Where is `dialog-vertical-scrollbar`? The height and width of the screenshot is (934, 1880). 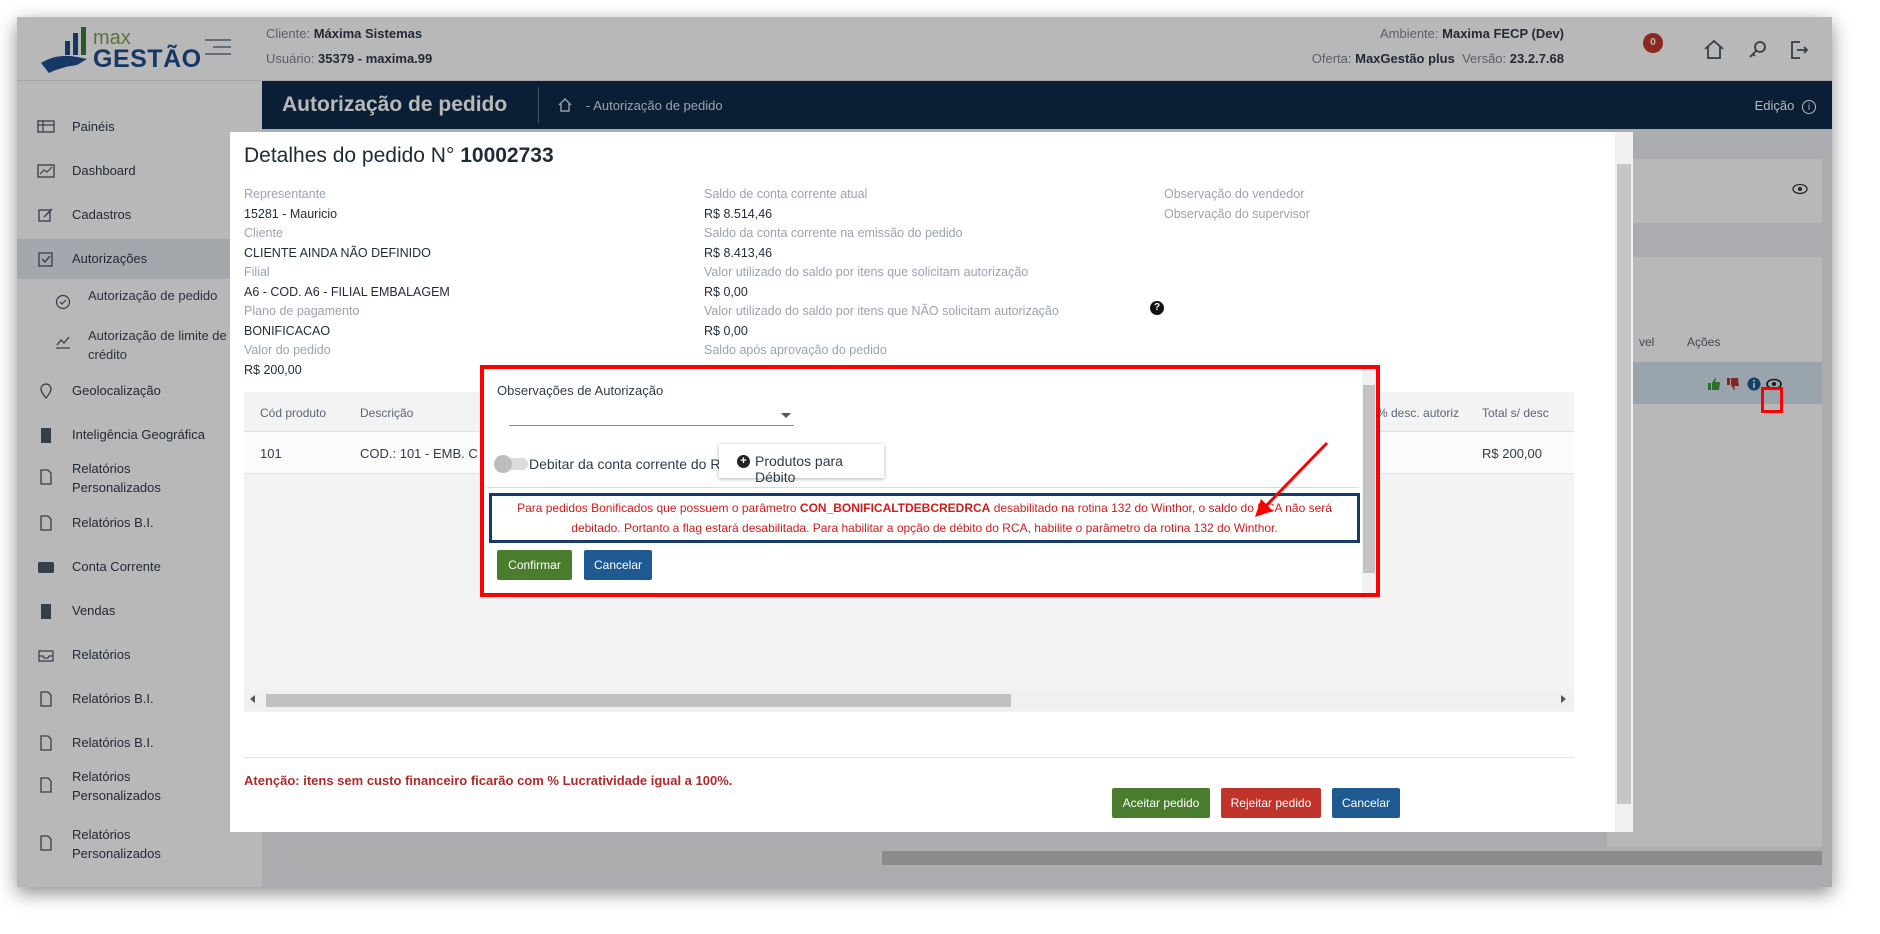
dialog-vertical-scrollbar is located at coordinates (1369, 481).